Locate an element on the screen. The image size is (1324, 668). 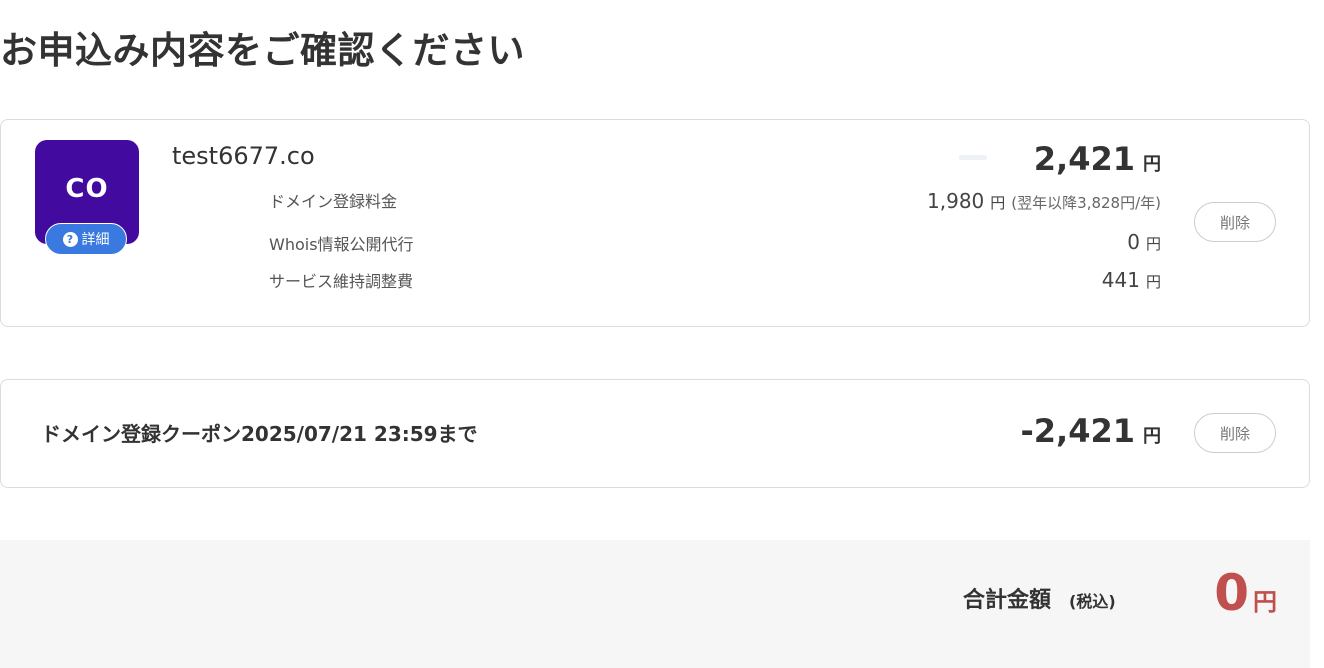
total-amount-value: 0 is located at coordinates (1231, 593).